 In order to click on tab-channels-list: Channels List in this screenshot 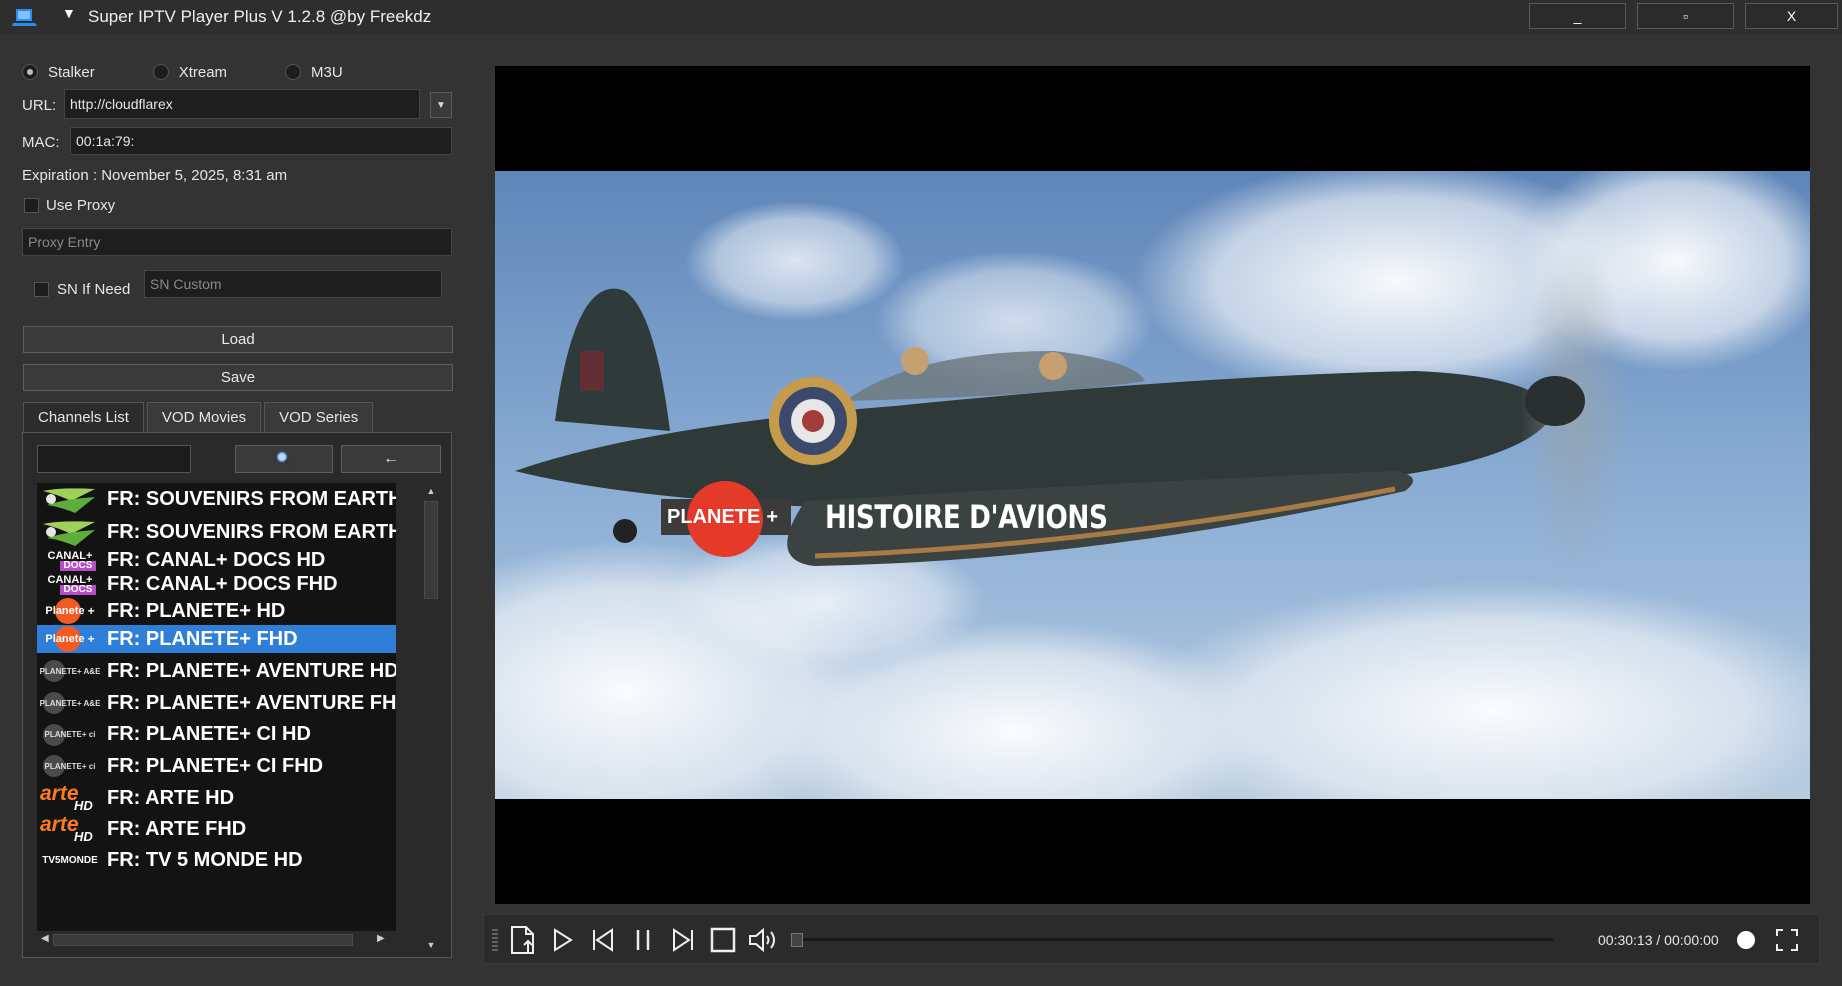, I will do `click(83, 417)`.